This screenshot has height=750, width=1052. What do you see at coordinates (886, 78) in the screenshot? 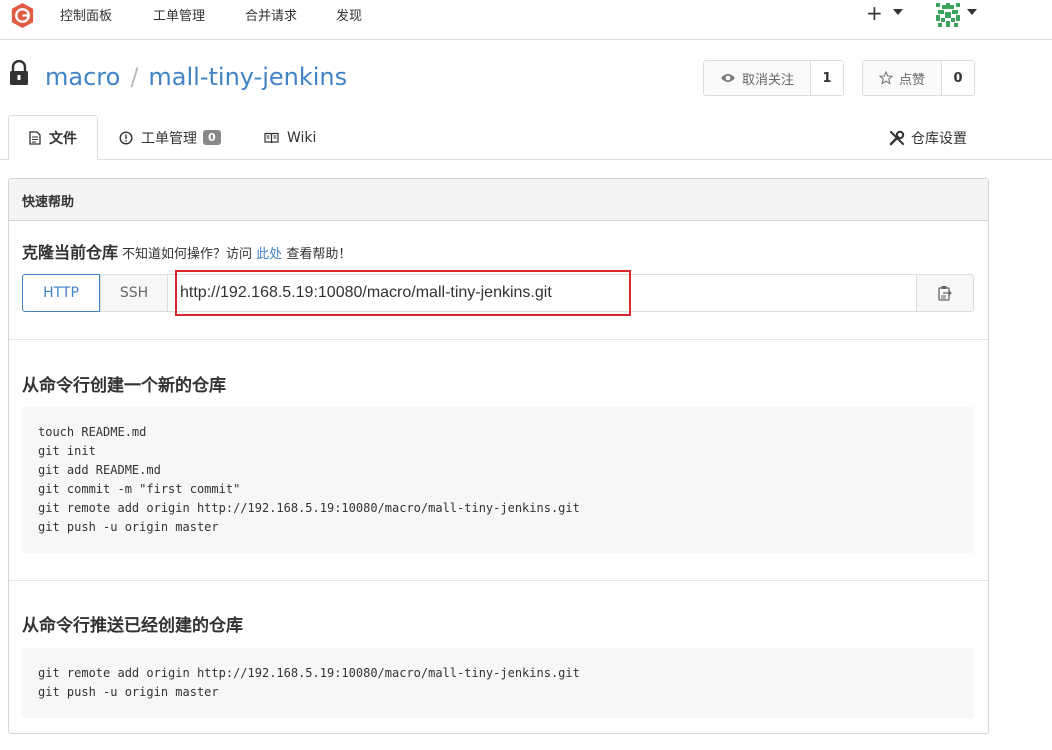
I see `star-icon` at bounding box center [886, 78].